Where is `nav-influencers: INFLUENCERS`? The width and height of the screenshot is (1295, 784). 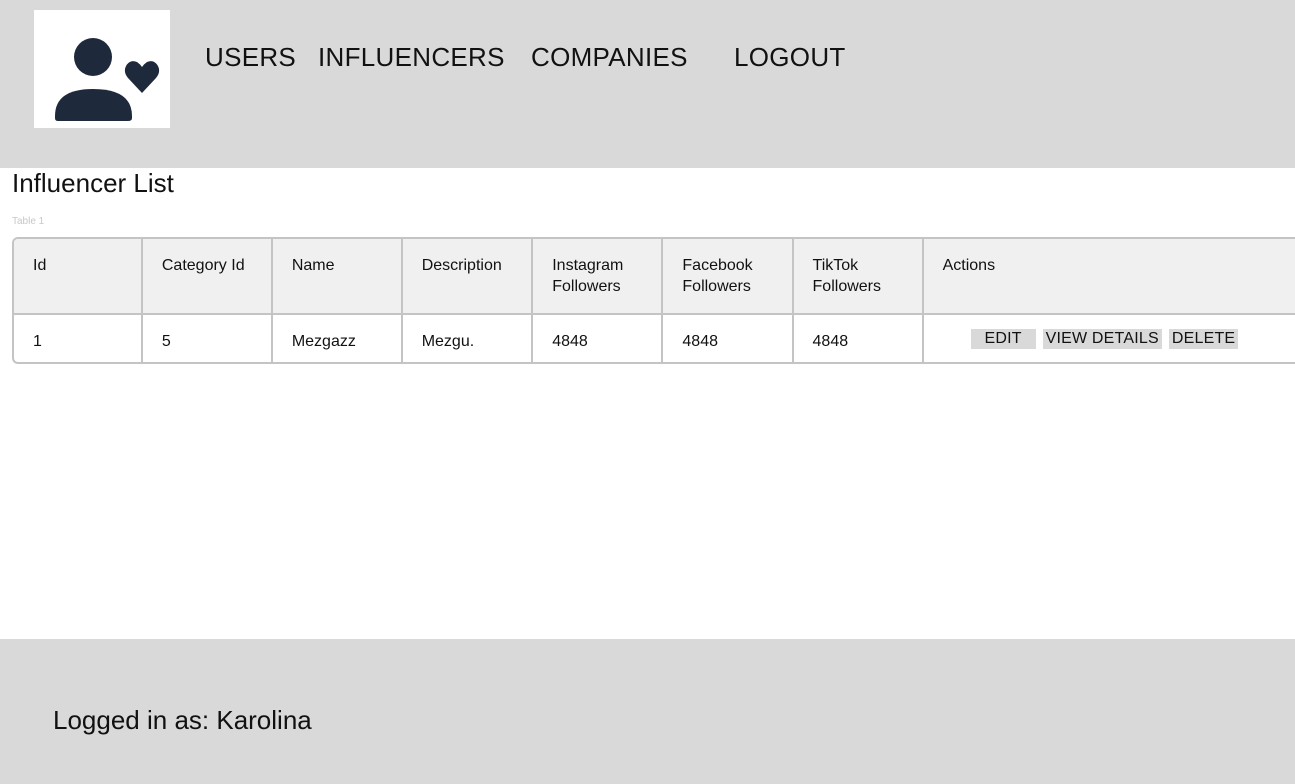
nav-influencers: INFLUENCERS is located at coordinates (411, 57).